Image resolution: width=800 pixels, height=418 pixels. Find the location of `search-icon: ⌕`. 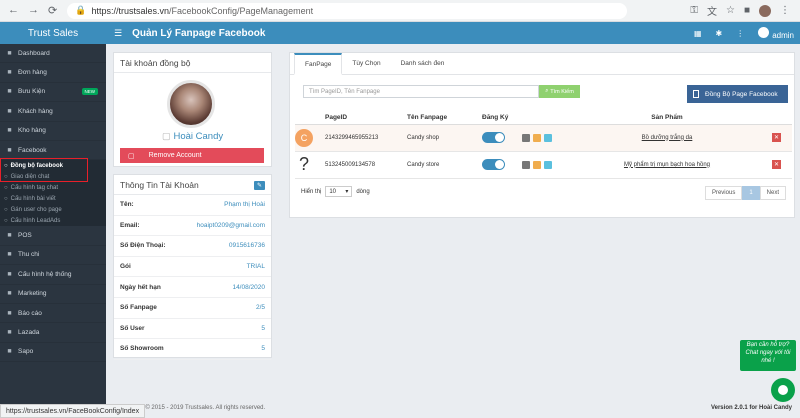

search-icon: ⌕ is located at coordinates (547, 91).